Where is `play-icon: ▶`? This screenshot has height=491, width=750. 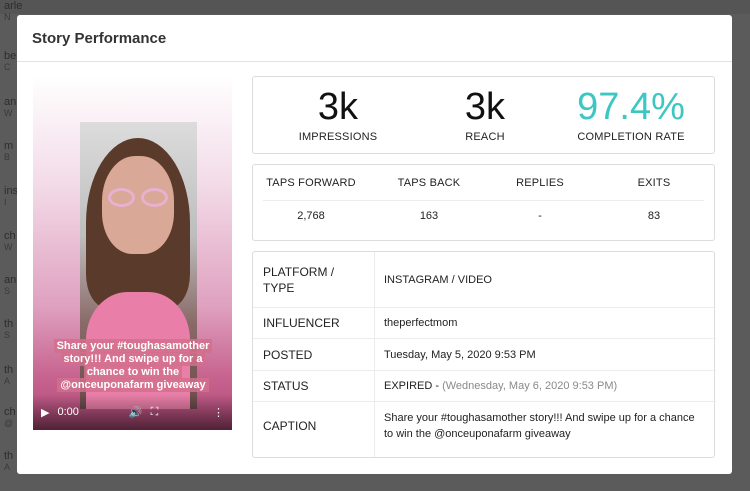
play-icon: ▶ is located at coordinates (45, 412).